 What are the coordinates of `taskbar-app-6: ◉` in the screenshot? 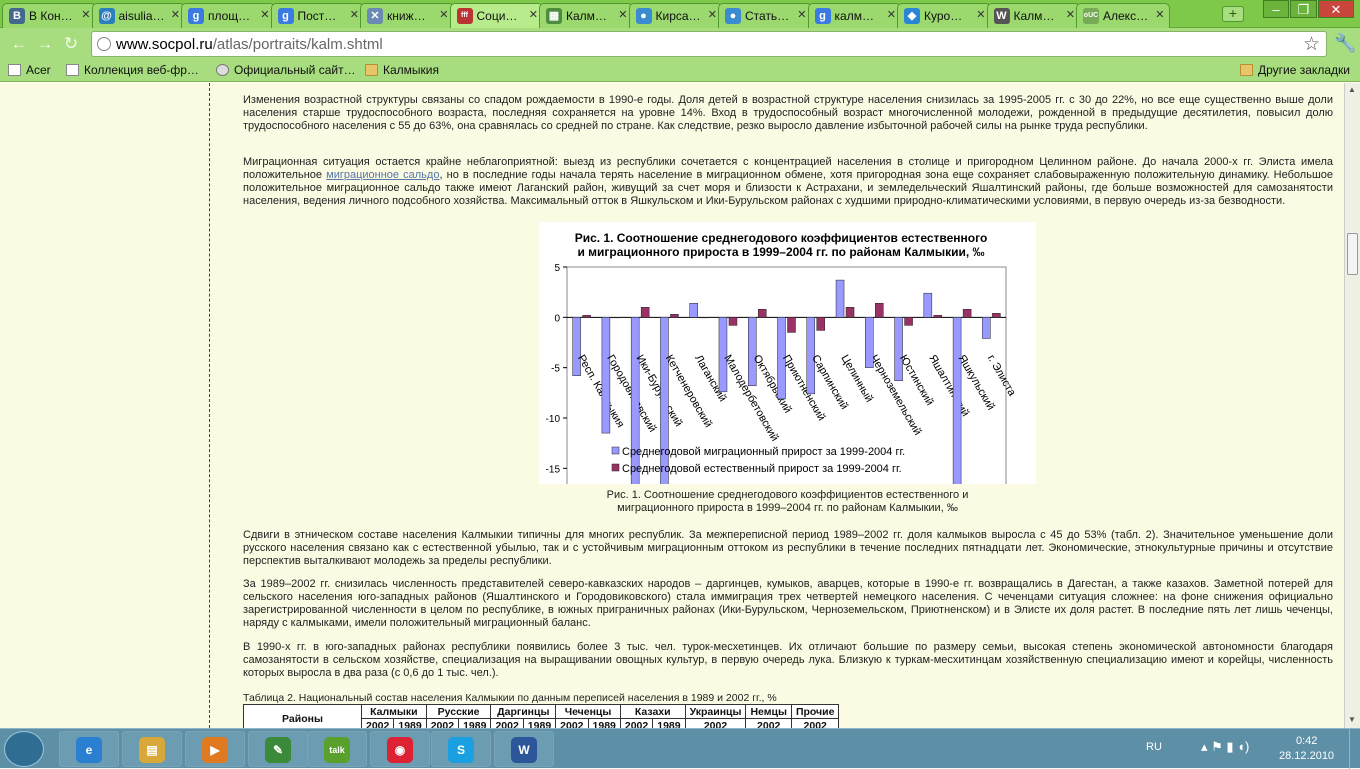 It's located at (400, 749).